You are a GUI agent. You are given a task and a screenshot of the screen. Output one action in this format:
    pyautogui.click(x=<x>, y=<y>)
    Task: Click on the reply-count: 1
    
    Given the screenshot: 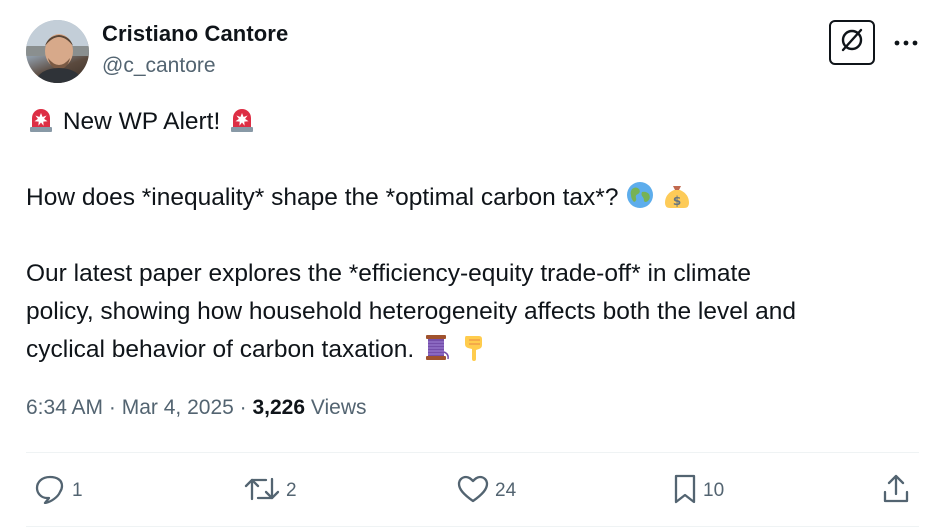 What is the action you would take?
    pyautogui.click(x=77, y=490)
    